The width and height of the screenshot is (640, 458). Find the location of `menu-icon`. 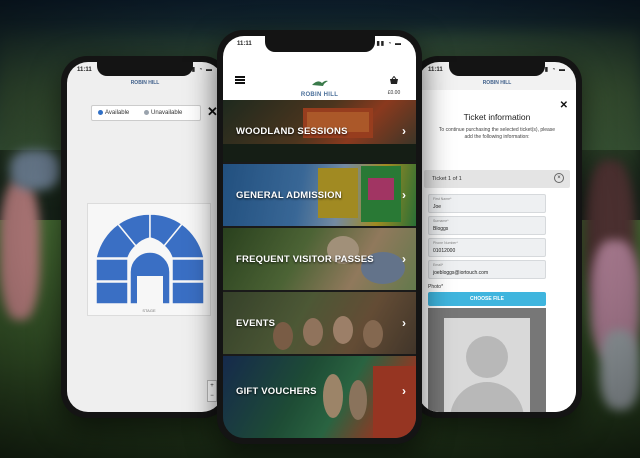

menu-icon is located at coordinates (240, 80).